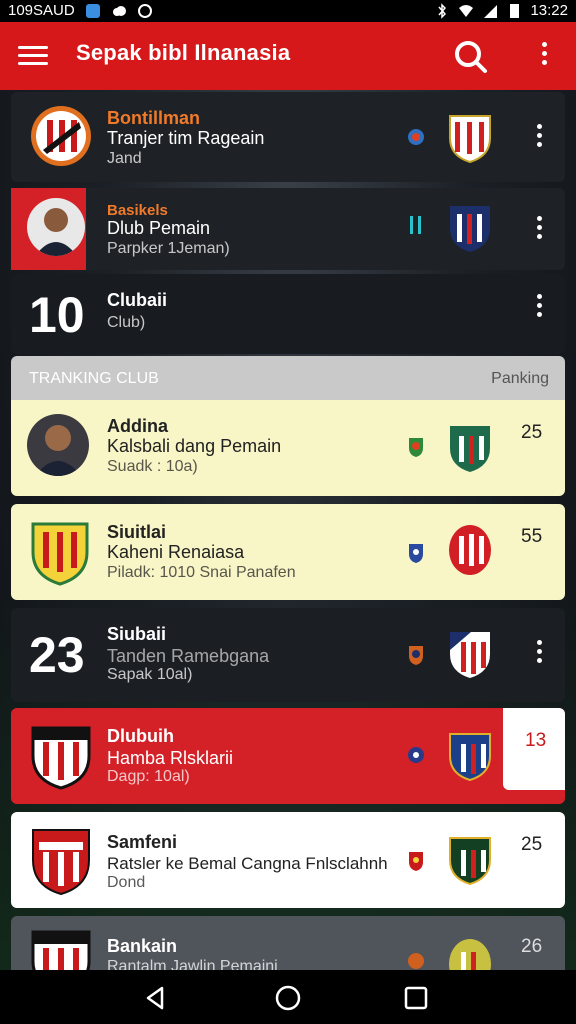 The width and height of the screenshot is (576, 1024). What do you see at coordinates (152, 466) in the screenshot?
I see `item-subtitle: Suadk : 10a)` at bounding box center [152, 466].